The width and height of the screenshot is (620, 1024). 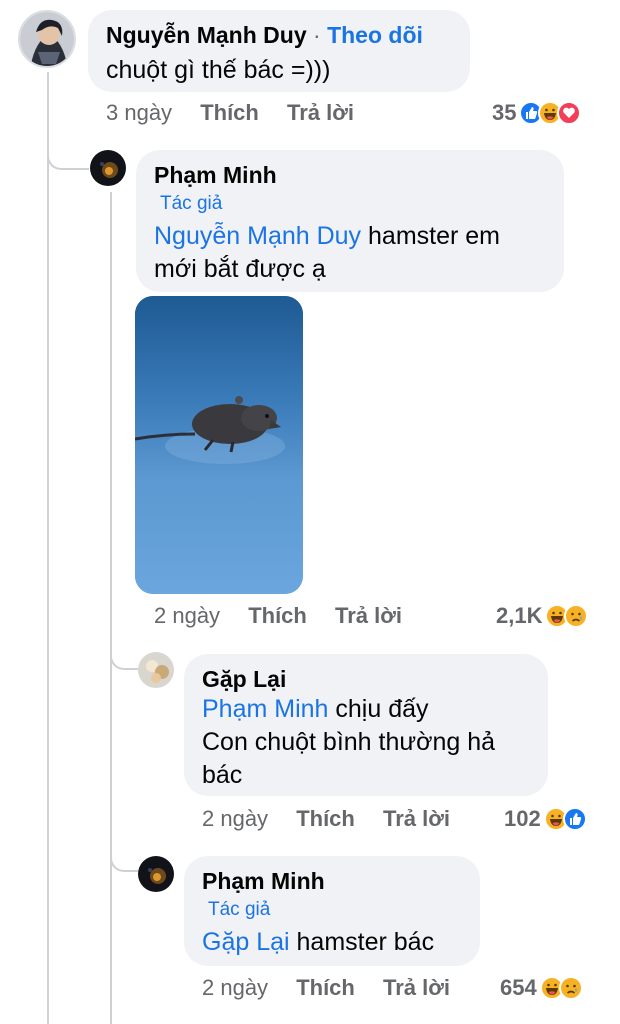 I want to click on reaction-summary: 2,1K, so click(x=542, y=616).